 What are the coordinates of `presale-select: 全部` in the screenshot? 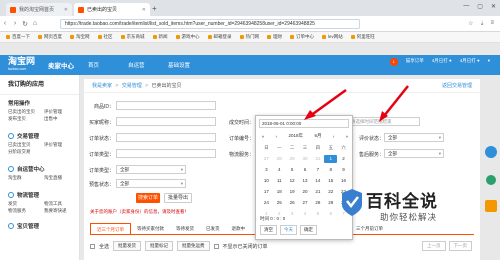 It's located at (151, 183).